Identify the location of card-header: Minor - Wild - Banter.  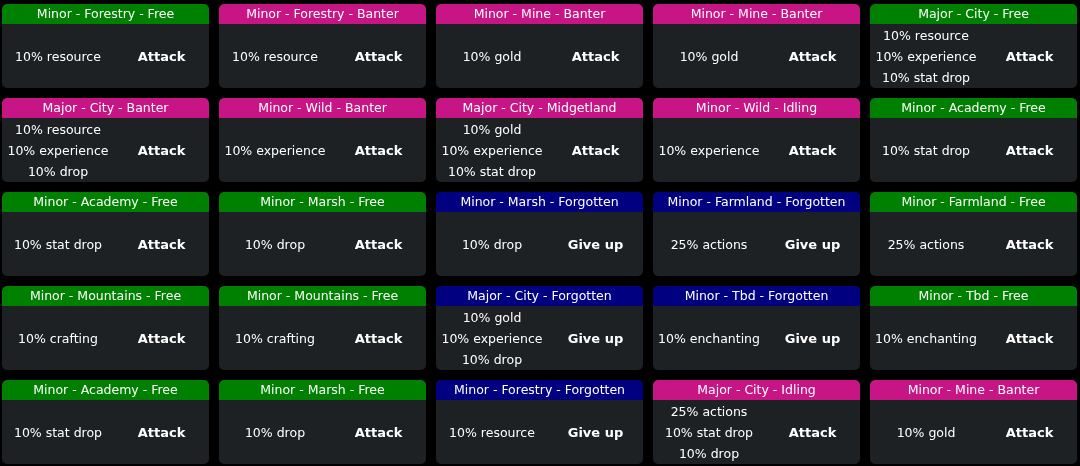
(322, 108).